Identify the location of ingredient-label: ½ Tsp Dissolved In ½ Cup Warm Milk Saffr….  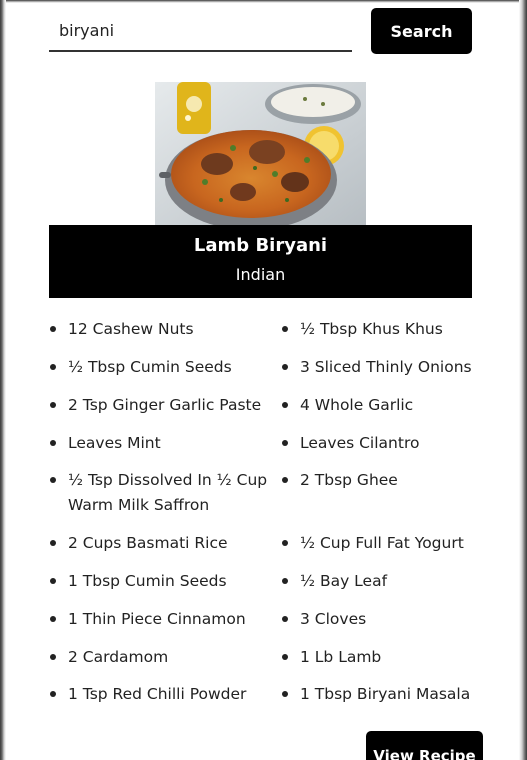
(168, 492).